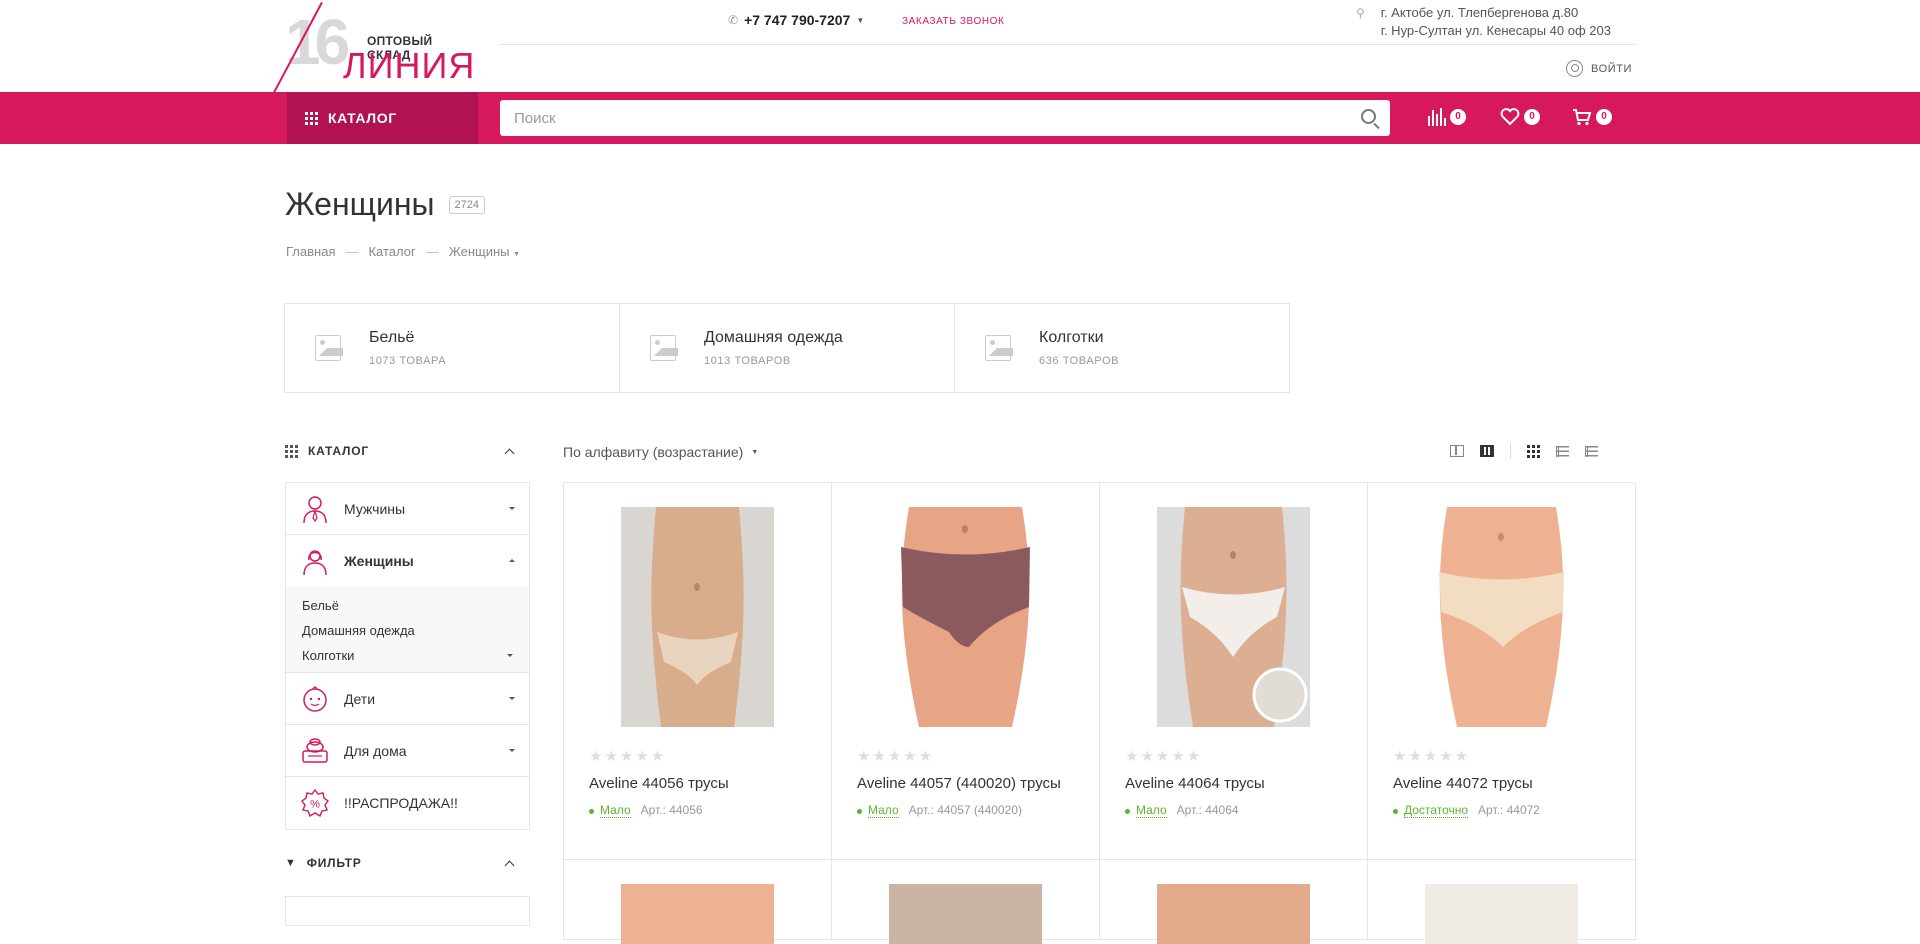 The width and height of the screenshot is (1920, 944). What do you see at coordinates (1457, 451) in the screenshot?
I see `two-column-view-icon` at bounding box center [1457, 451].